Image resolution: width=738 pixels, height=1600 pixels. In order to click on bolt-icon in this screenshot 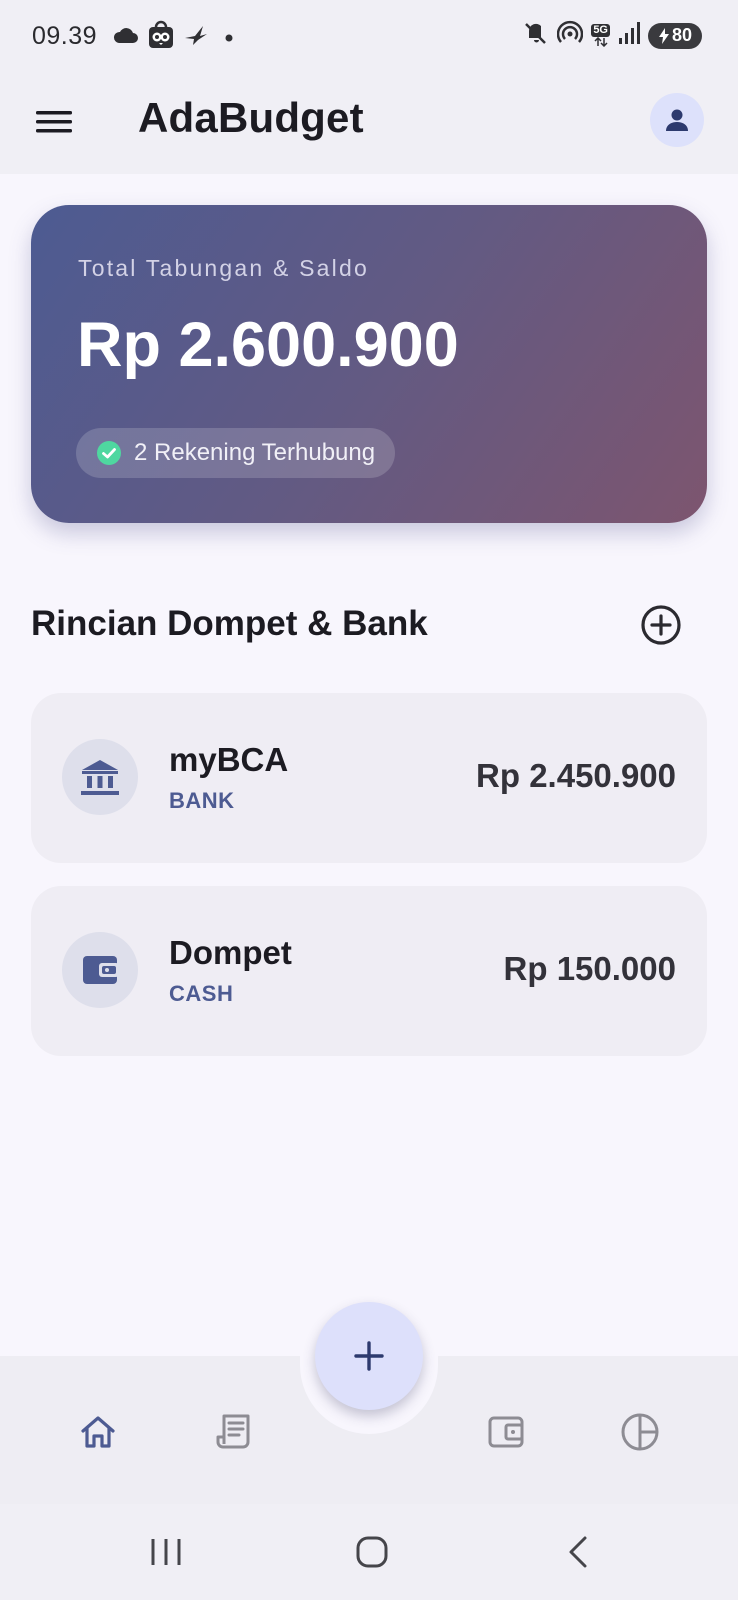, I will do `click(663, 35)`.